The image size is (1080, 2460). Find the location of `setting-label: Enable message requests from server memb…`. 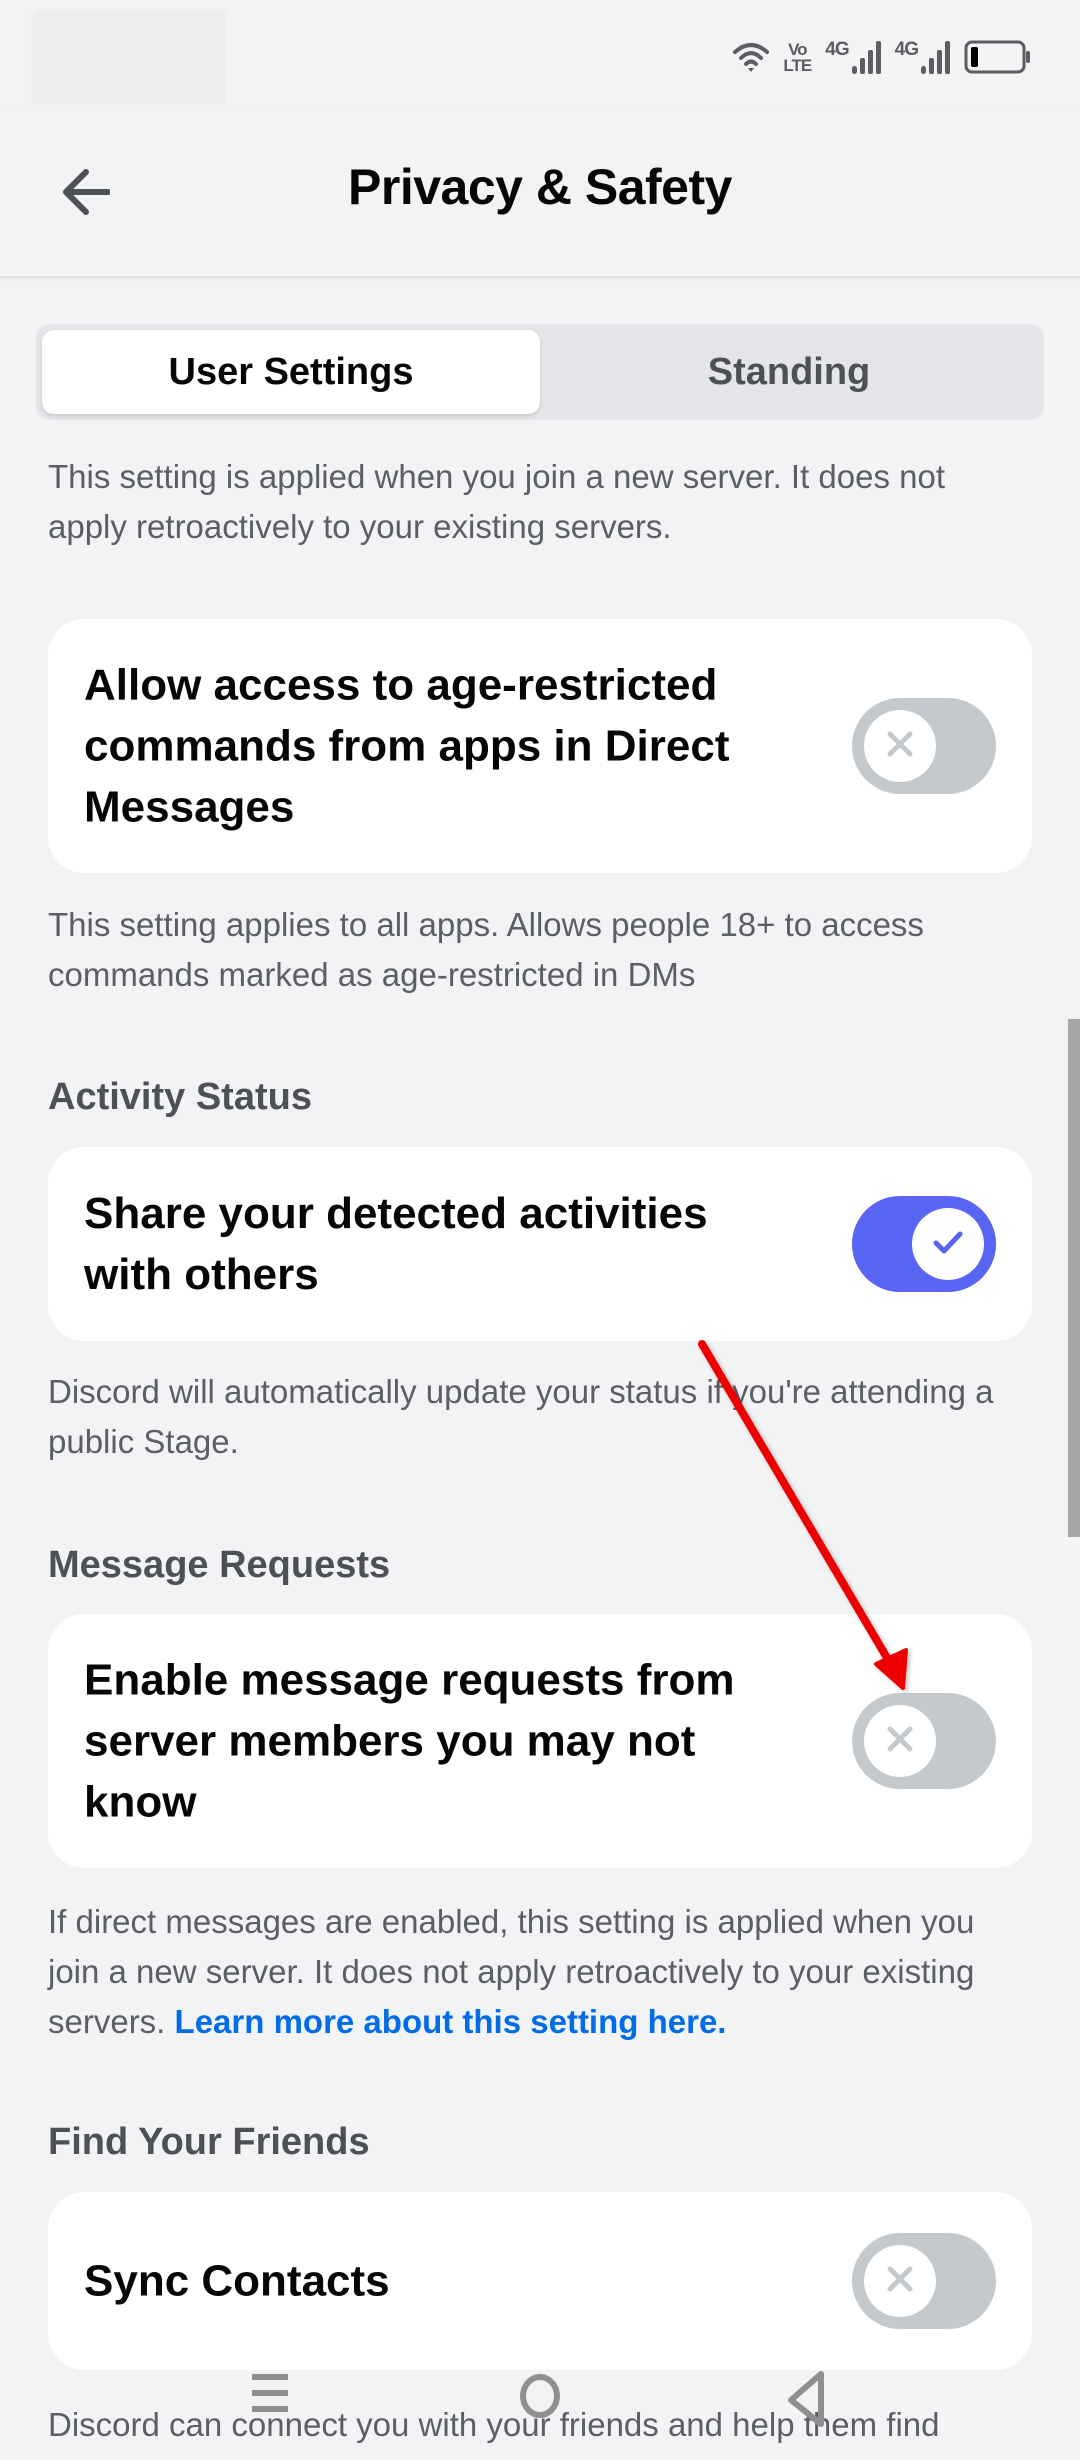

setting-label: Enable message requests from server memb… is located at coordinates (409, 1741).